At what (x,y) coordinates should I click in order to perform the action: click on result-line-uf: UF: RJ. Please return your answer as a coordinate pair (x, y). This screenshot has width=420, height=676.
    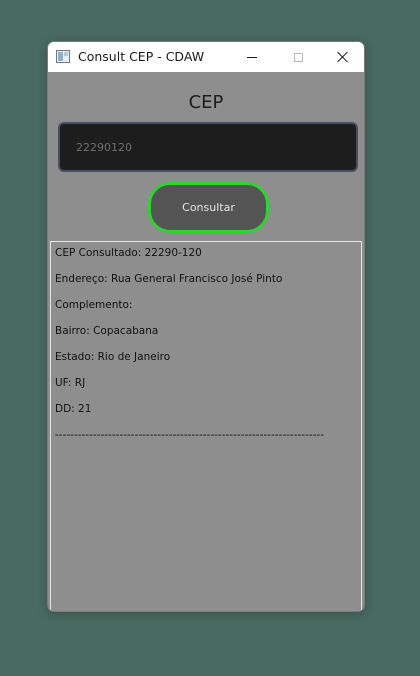
    Looking at the image, I should click on (70, 383).